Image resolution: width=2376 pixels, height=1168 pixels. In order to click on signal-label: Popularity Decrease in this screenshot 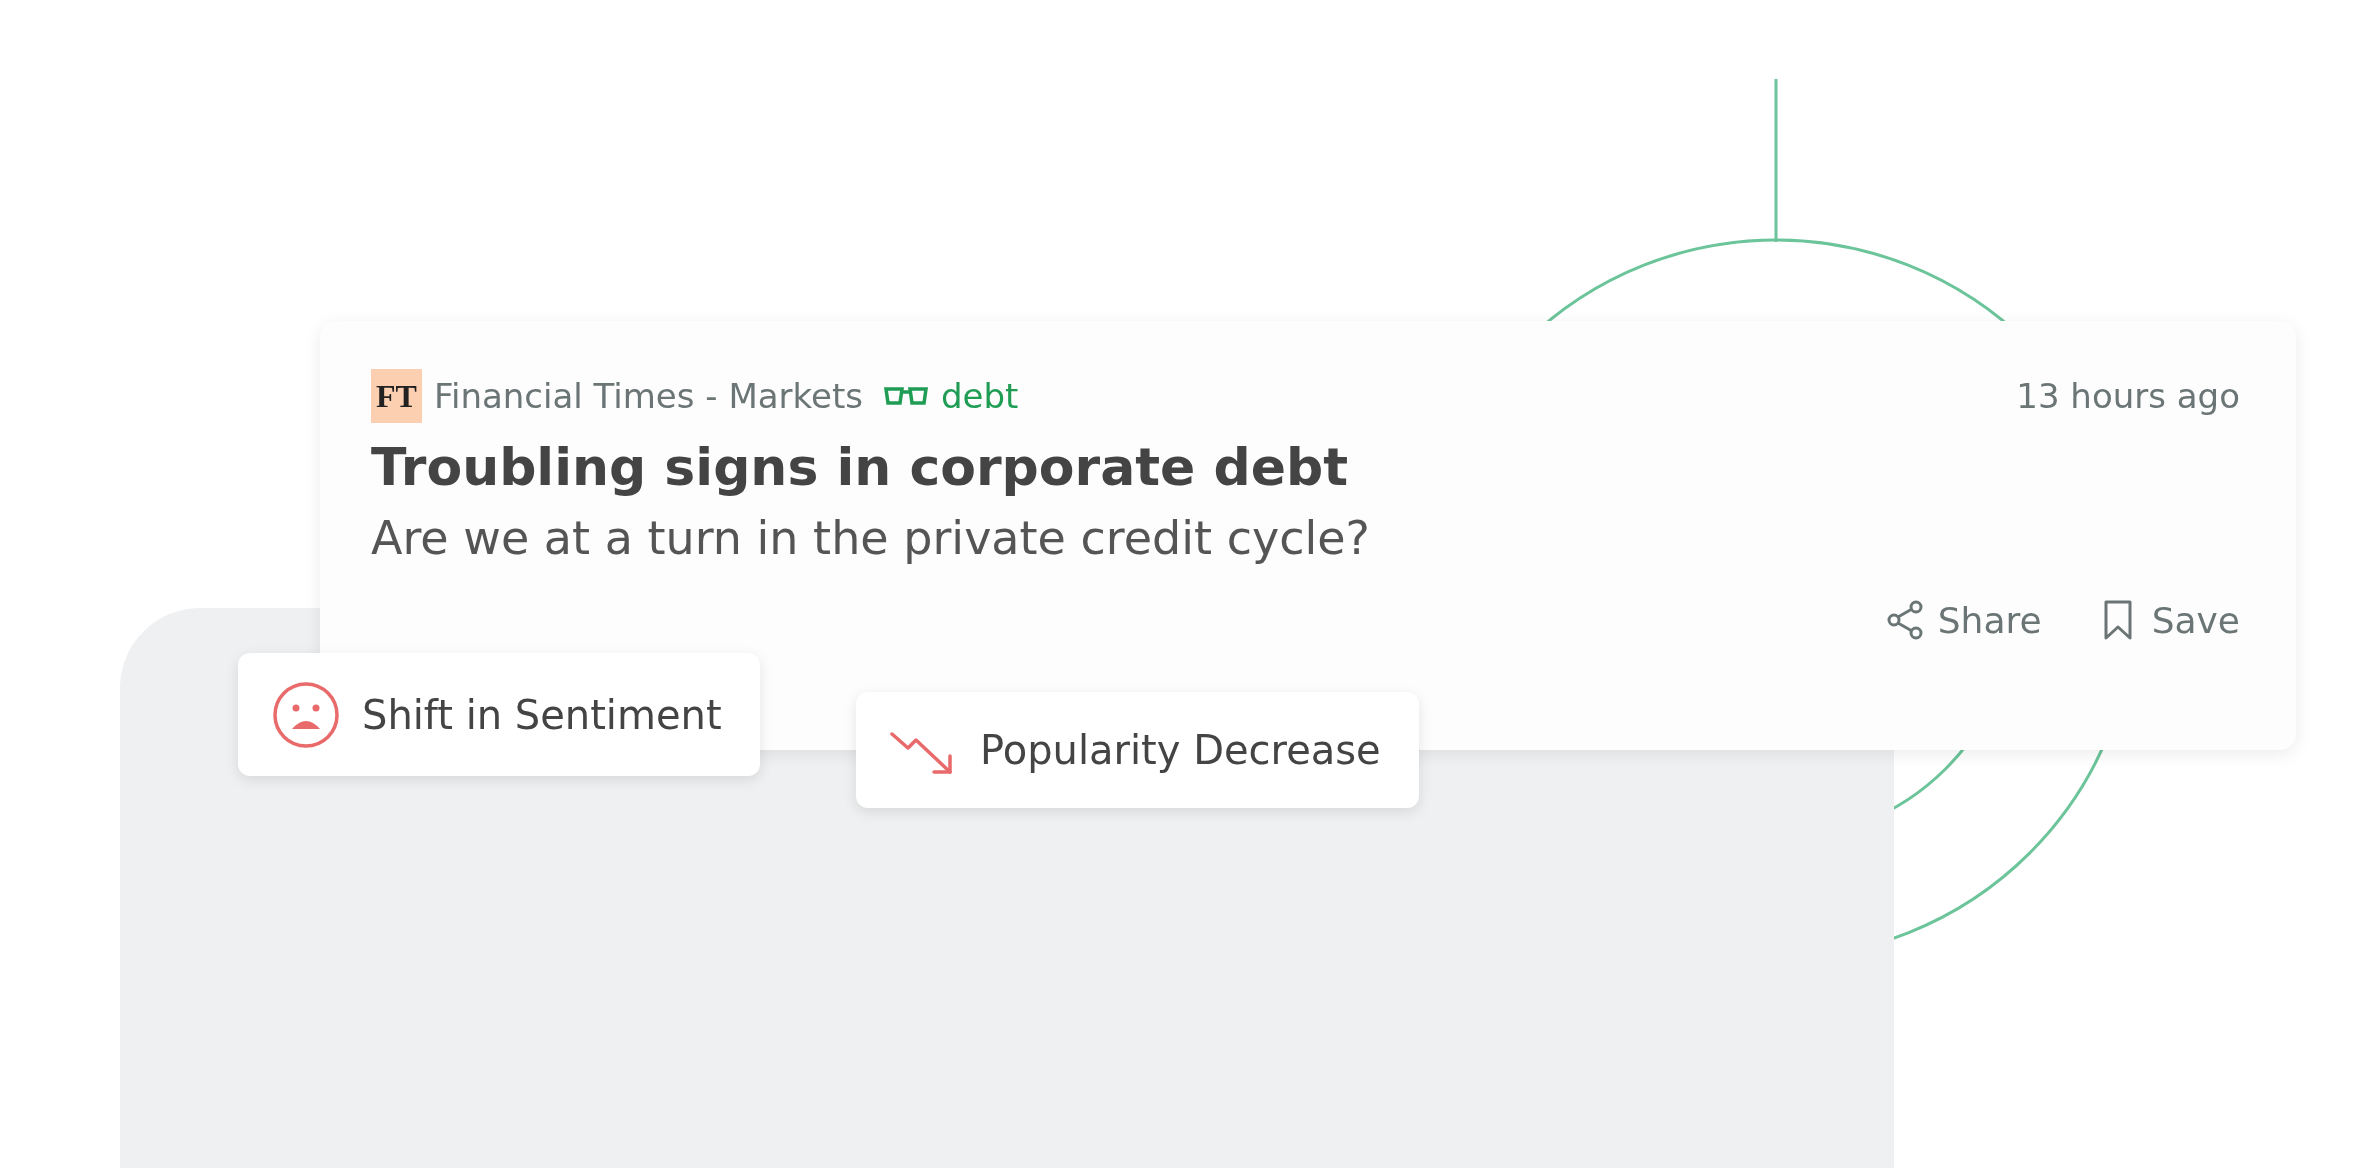, I will do `click(1180, 750)`.